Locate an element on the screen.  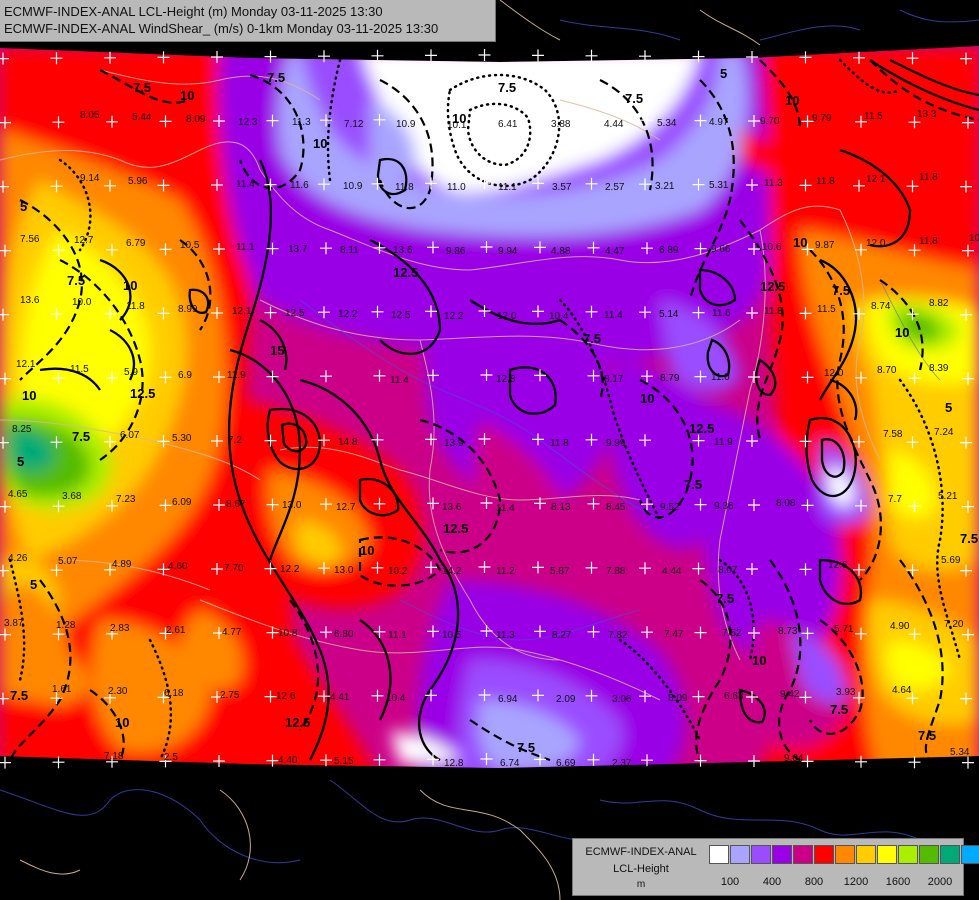
windshear-value-label: 12.2 is located at coordinates (454, 316).